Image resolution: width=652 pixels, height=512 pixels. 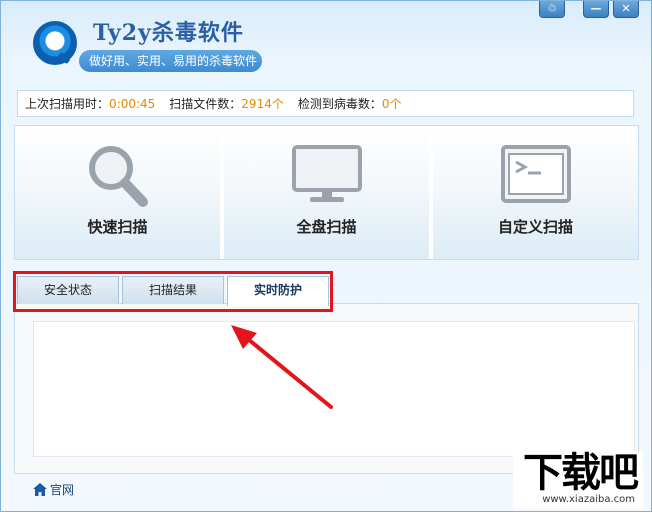 I want to click on tab-scan-results: 扫描结果, so click(x=173, y=290).